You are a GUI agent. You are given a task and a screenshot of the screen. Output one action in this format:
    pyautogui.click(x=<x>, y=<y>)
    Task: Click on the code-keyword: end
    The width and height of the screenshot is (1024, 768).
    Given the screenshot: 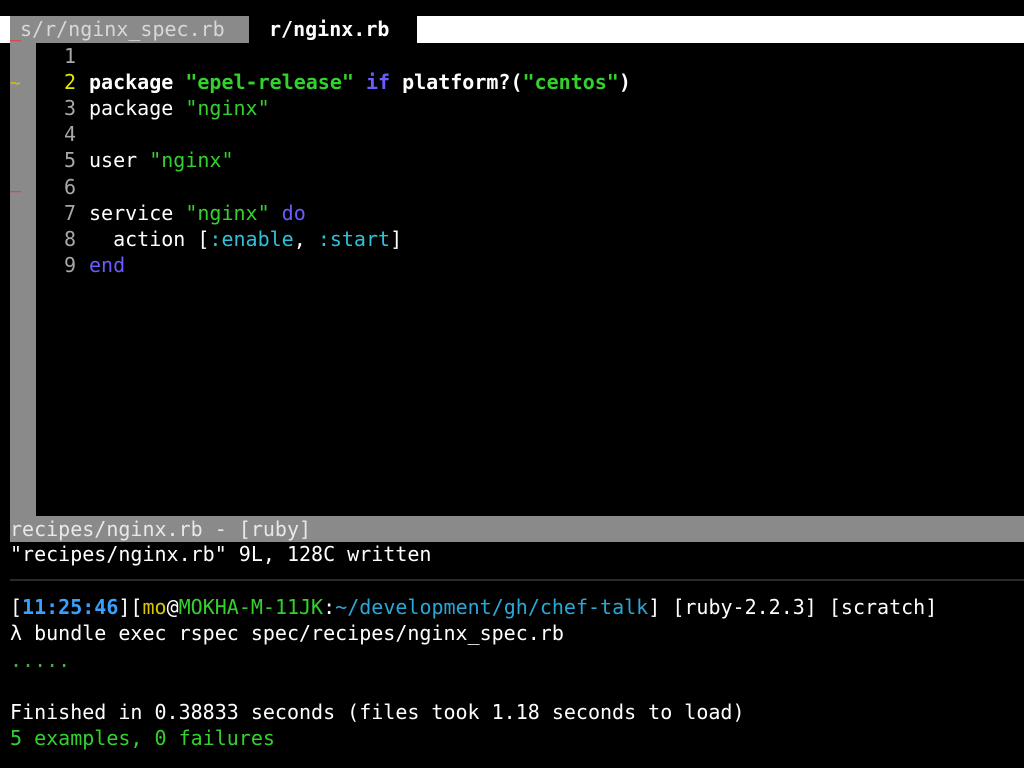 What is the action you would take?
    pyautogui.click(x=107, y=265)
    